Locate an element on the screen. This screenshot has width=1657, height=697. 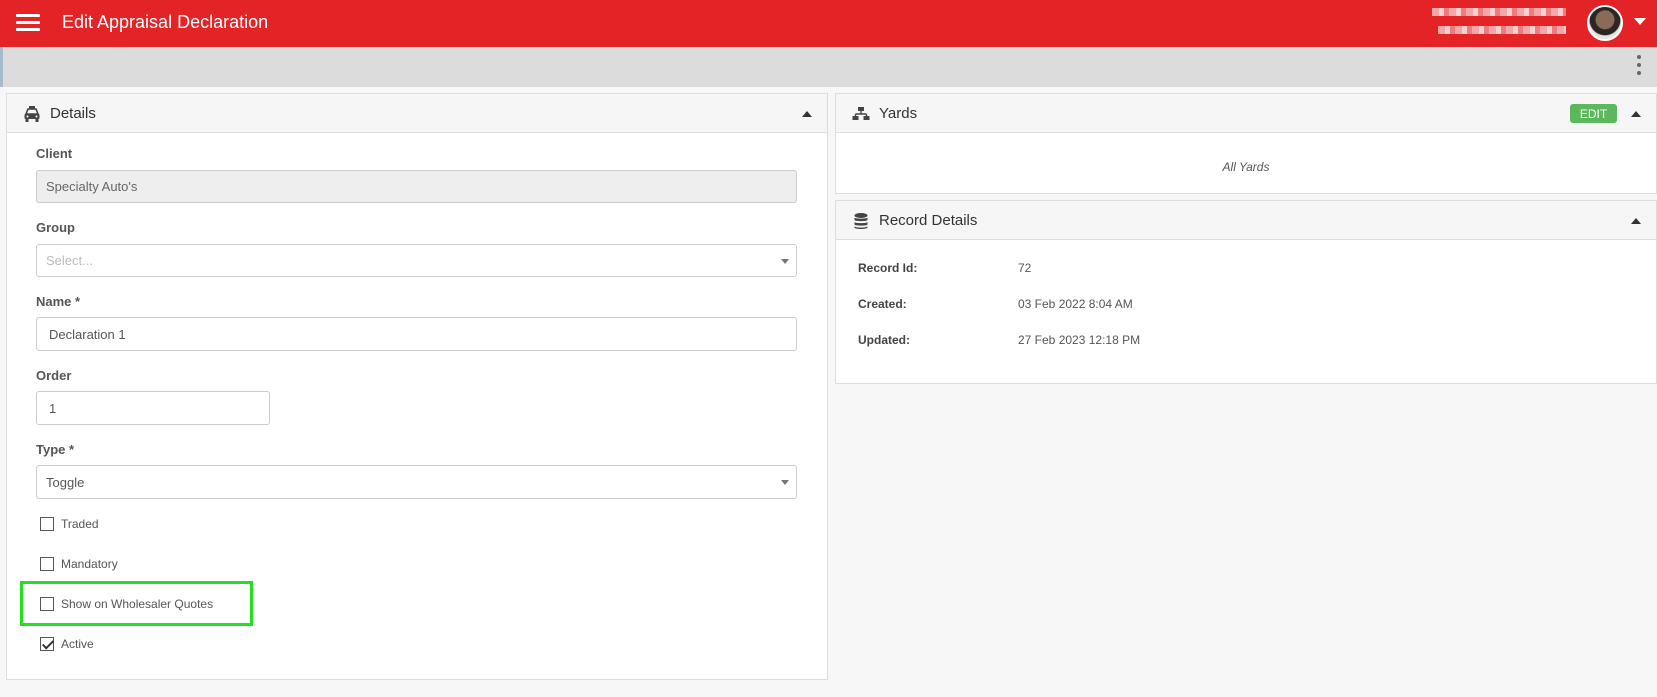
details-panel-header: Details is located at coordinates (417, 113).